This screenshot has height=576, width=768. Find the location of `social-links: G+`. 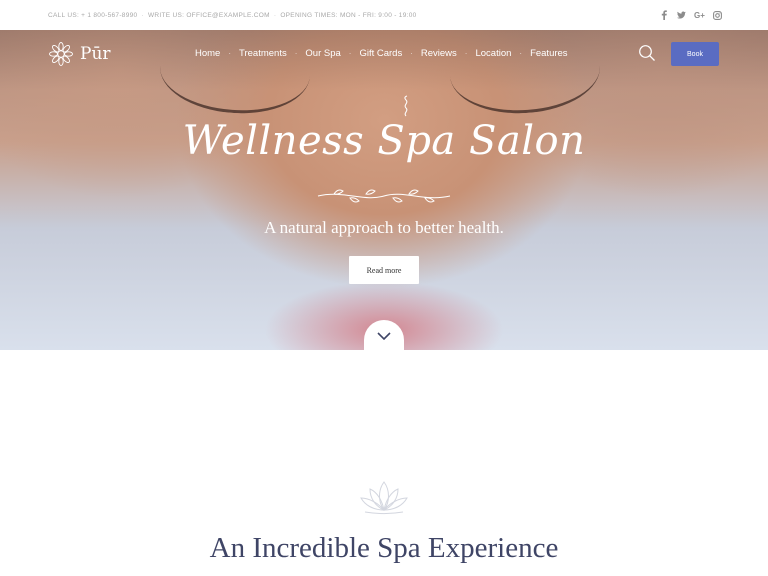

social-links: G+ is located at coordinates (690, 15).